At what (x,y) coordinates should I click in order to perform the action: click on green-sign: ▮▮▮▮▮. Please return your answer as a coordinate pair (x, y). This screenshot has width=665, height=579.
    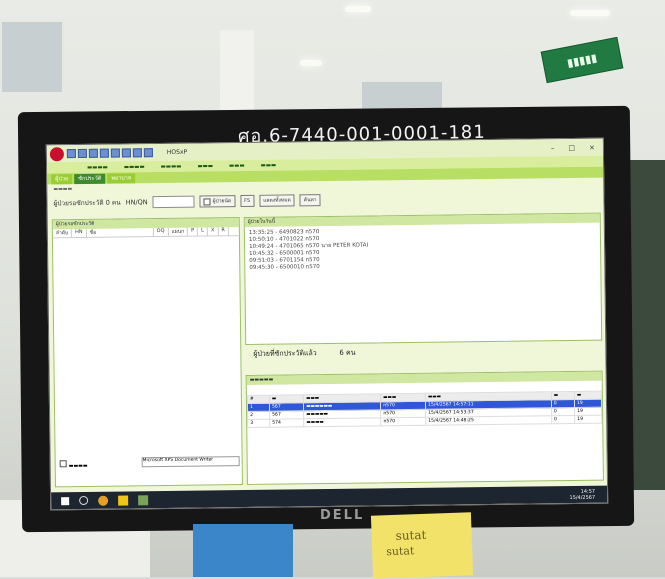
    Looking at the image, I should click on (582, 60).